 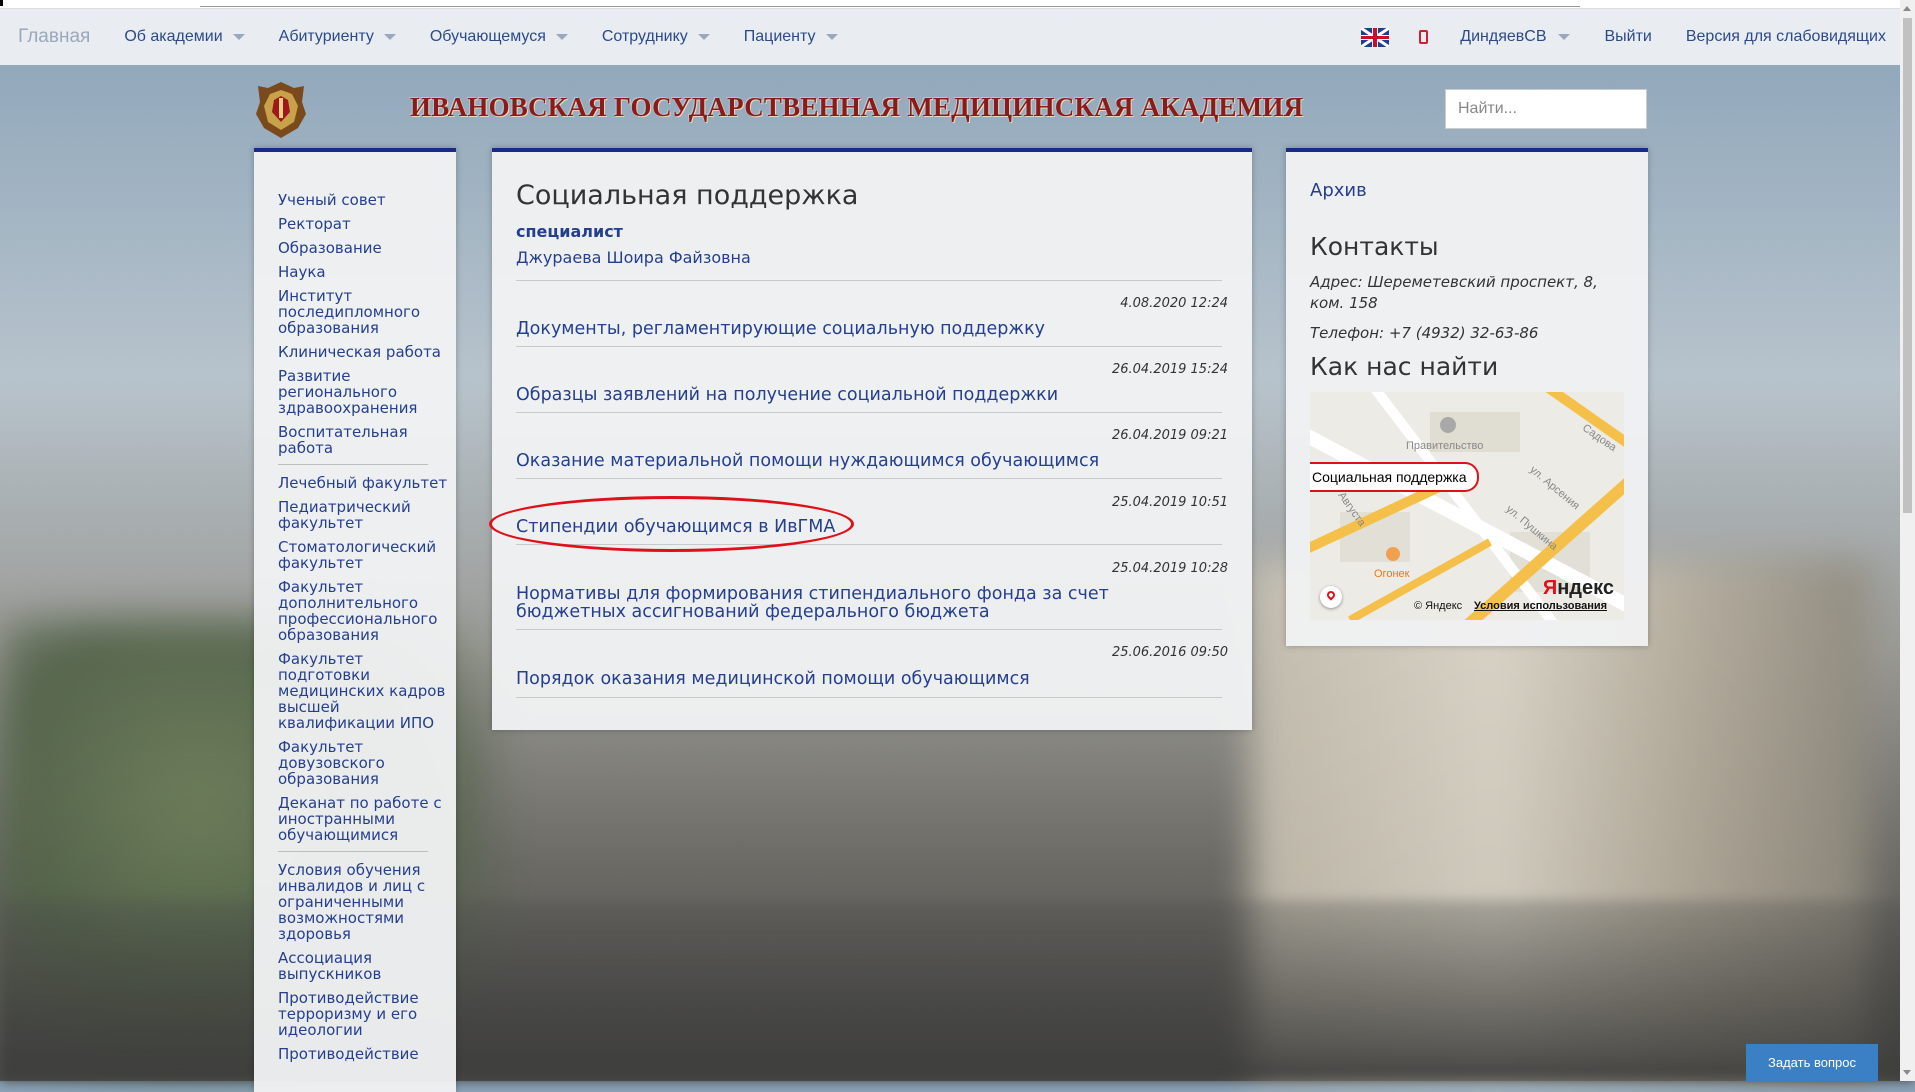 What do you see at coordinates (1907, 540) in the screenshot?
I see `page-scrollbar` at bounding box center [1907, 540].